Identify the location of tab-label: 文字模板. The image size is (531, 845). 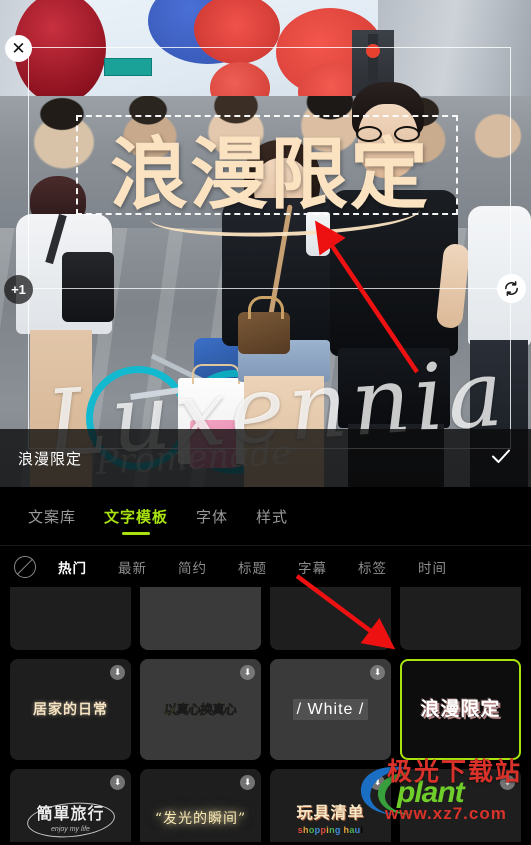
(136, 517).